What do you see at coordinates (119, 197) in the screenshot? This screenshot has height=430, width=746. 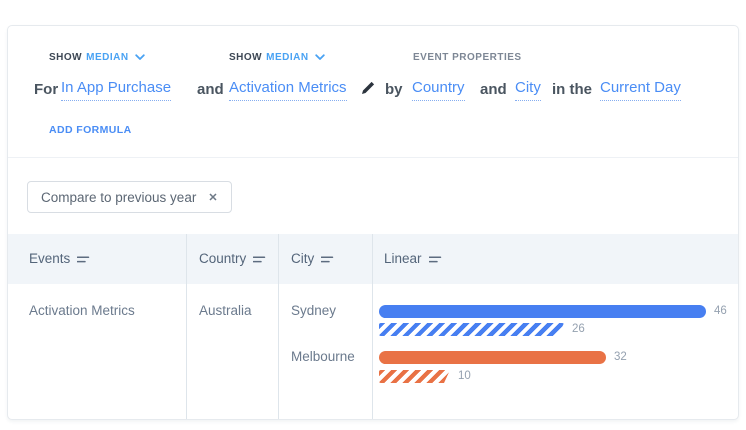 I see `compare-chip-label: Compare to previous year` at bounding box center [119, 197].